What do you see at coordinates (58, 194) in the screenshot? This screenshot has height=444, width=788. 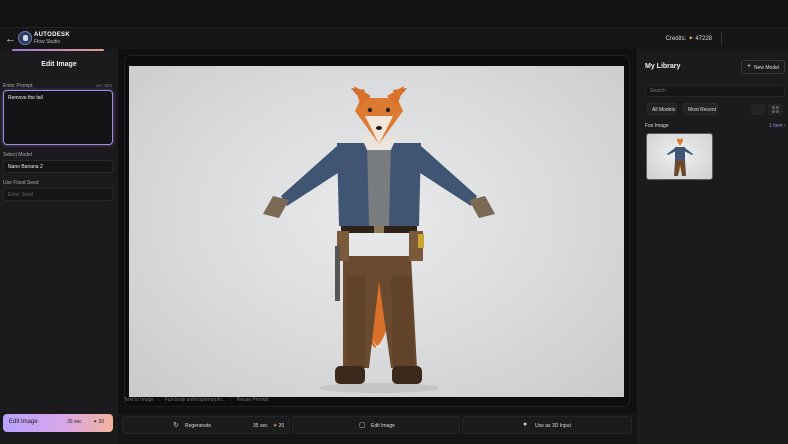 I see `seed-input` at bounding box center [58, 194].